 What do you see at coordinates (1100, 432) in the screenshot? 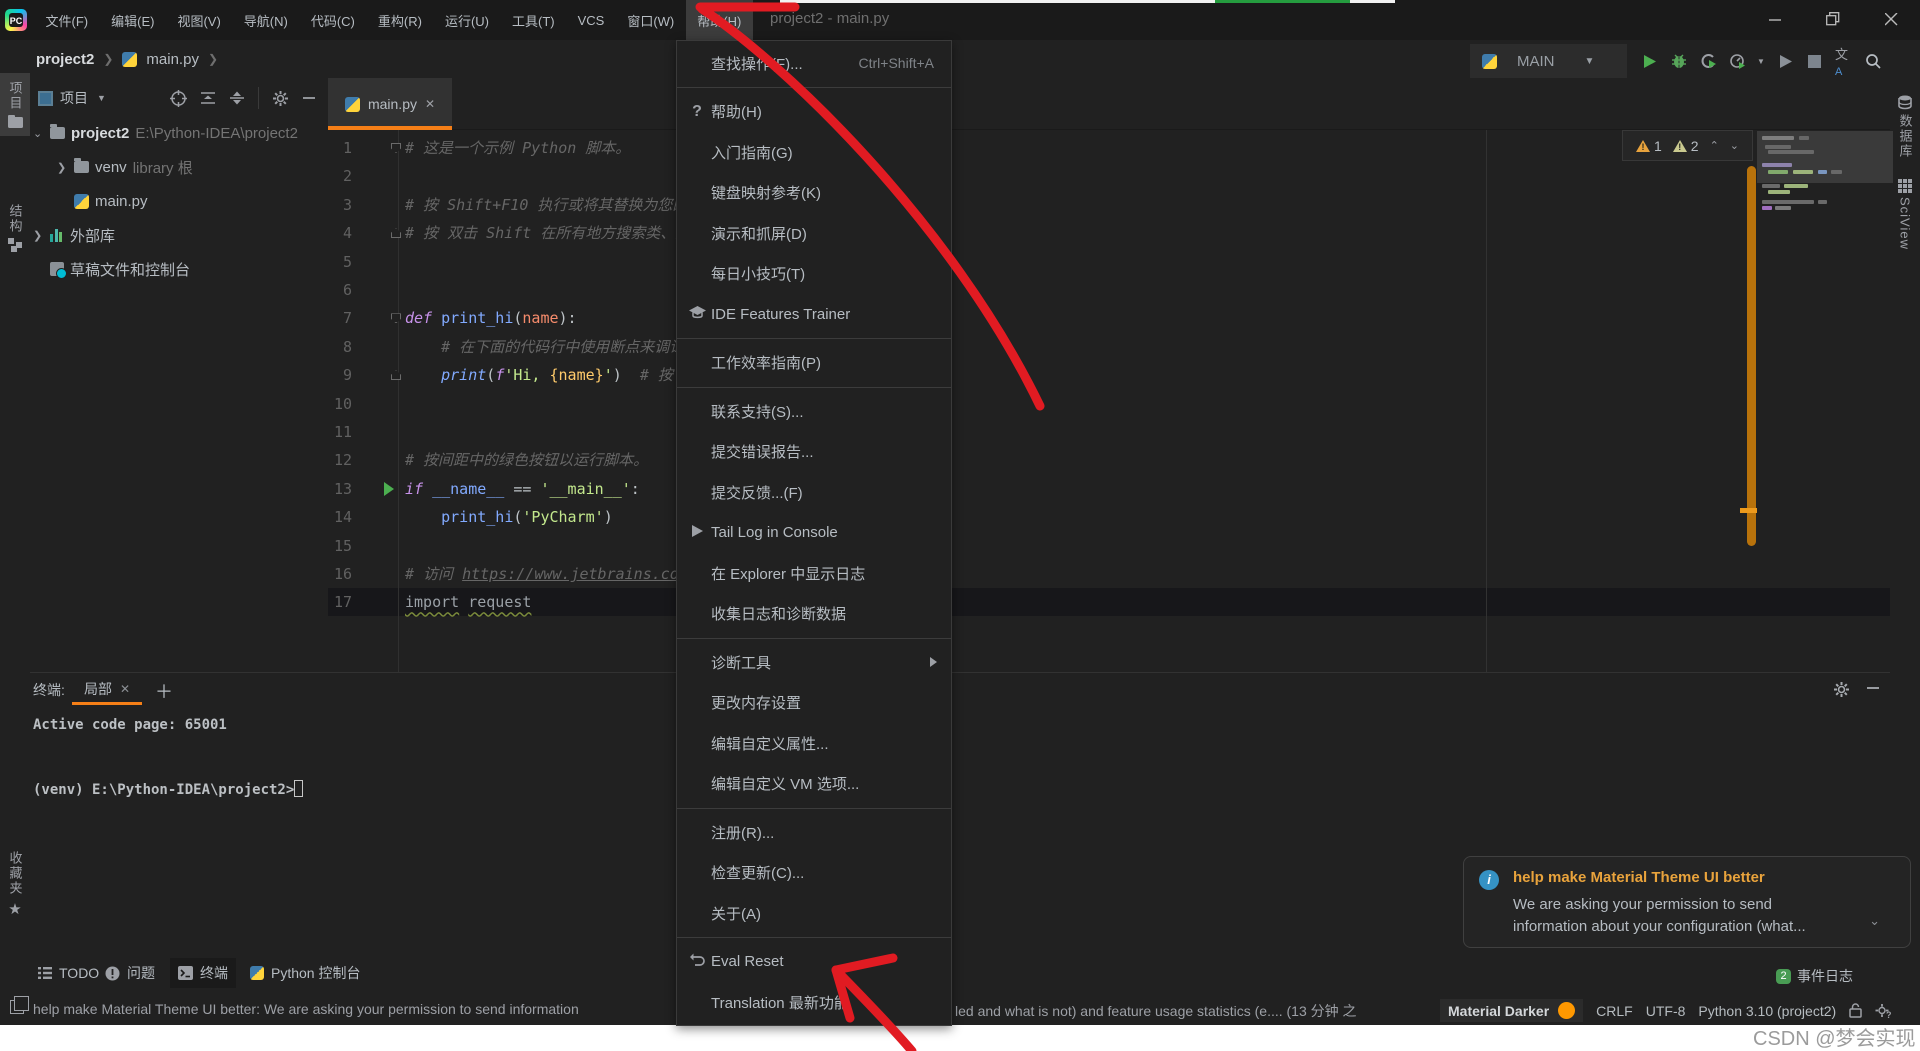
I see `code-line-11: 11` at bounding box center [1100, 432].